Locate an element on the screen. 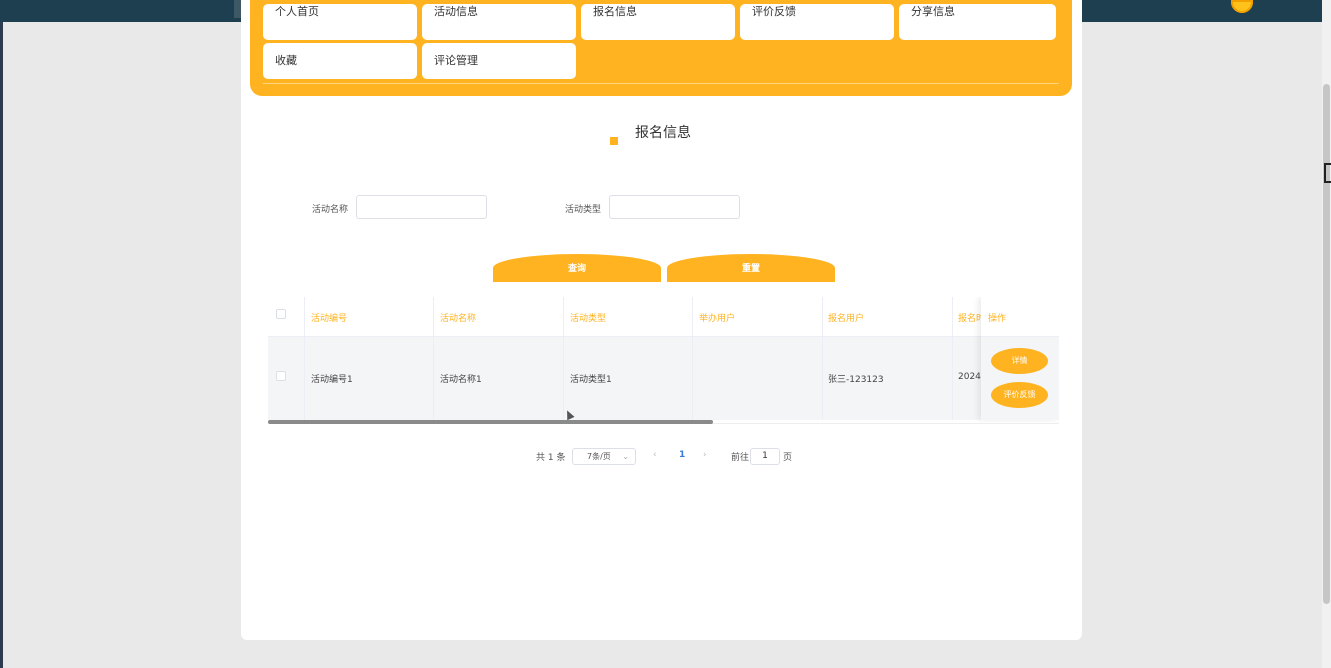 The height and width of the screenshot is (668, 1331). title-square-icon is located at coordinates (614, 141).